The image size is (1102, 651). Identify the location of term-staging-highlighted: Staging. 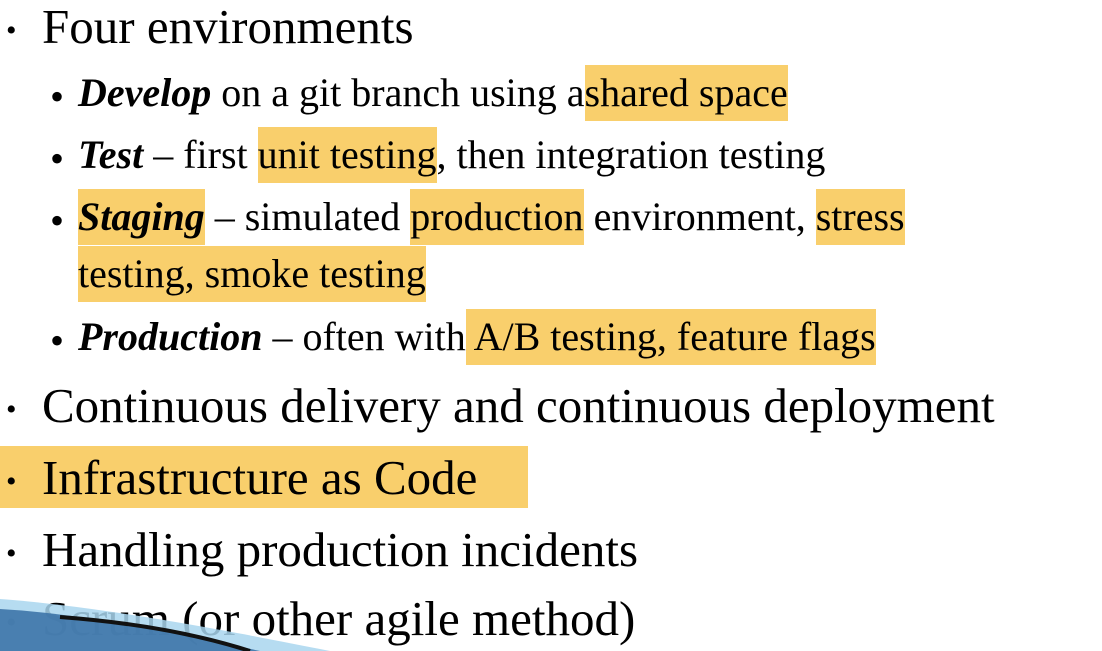
(141, 217).